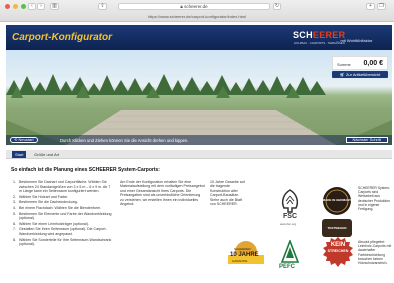 Image resolution: width=394 pixels, height=283 pixels. I want to click on next-step-label: Nächster Schritt, so click(366, 139).